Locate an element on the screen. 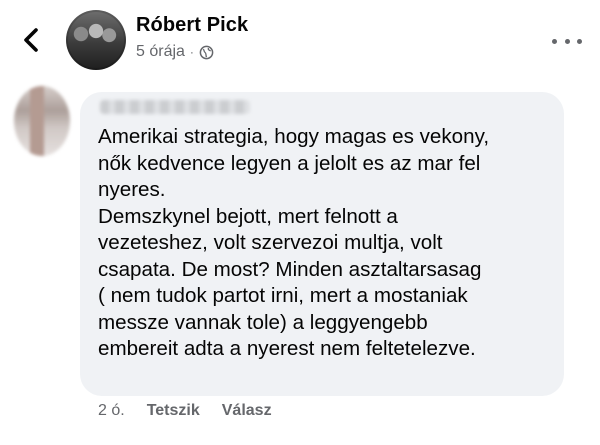  back-button is located at coordinates (31, 40).